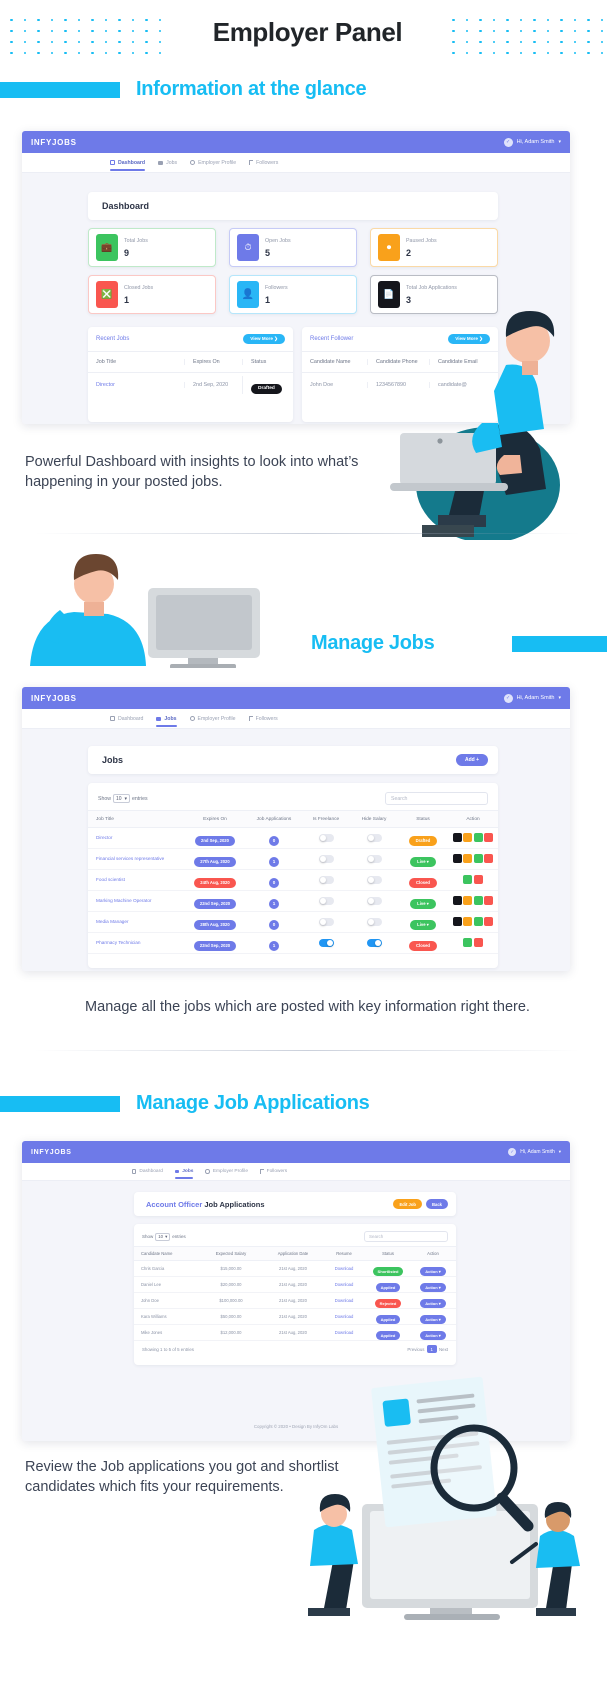 This screenshot has height=1700, width=615. I want to click on next-page-button: Next, so click(443, 1349).